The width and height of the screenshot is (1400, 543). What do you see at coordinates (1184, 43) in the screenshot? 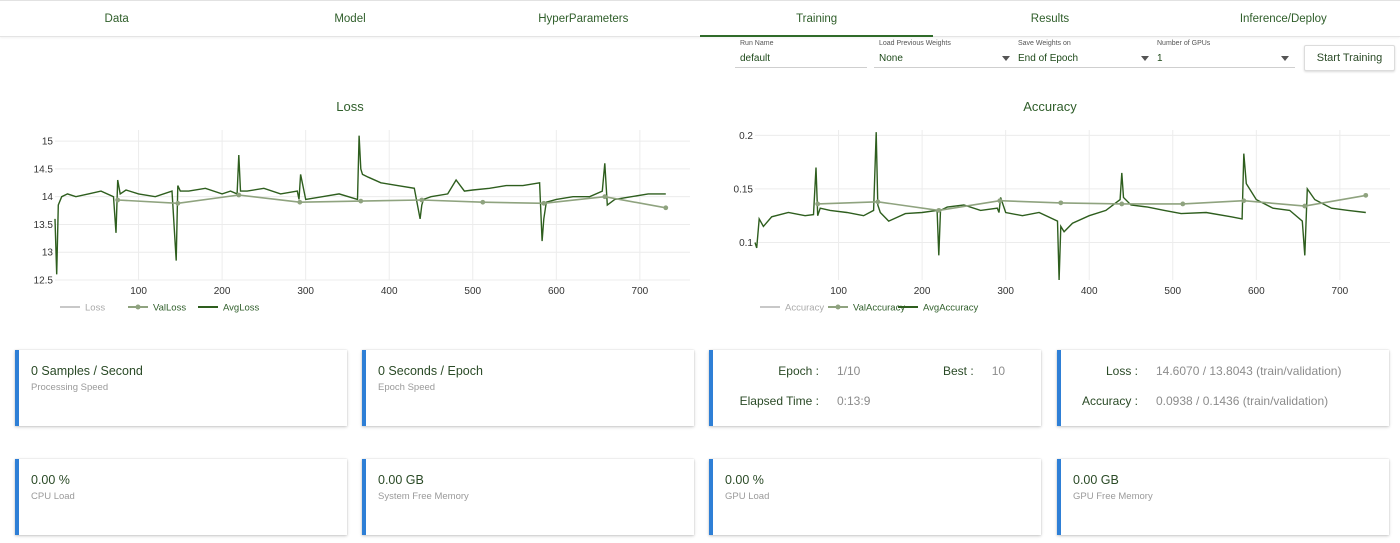
I see `num-gpus-label: Number of GPUs` at bounding box center [1184, 43].